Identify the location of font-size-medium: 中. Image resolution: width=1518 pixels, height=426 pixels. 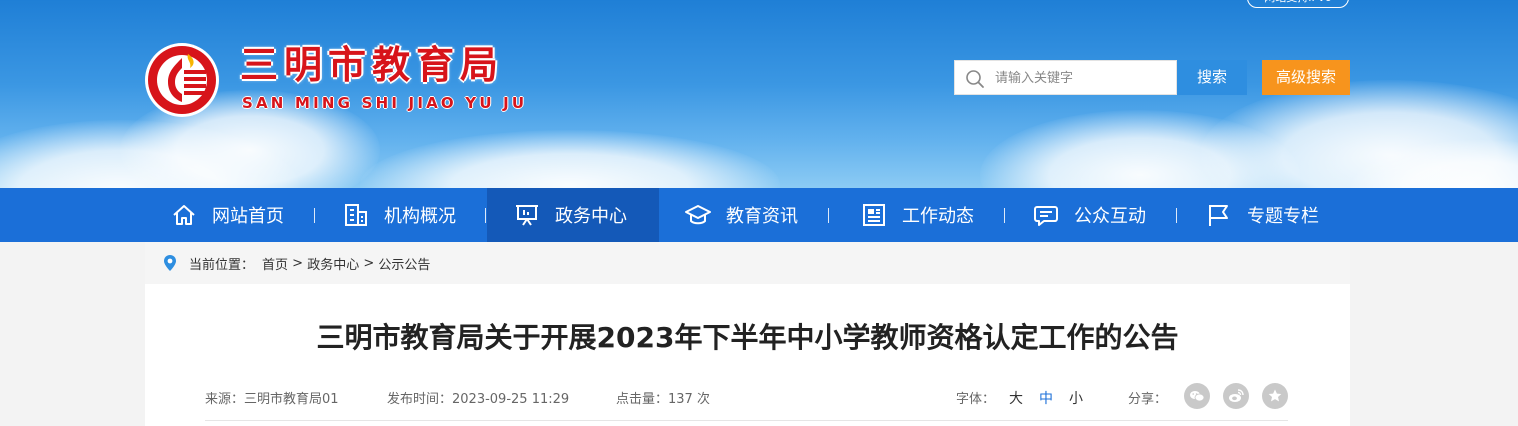
(1046, 398).